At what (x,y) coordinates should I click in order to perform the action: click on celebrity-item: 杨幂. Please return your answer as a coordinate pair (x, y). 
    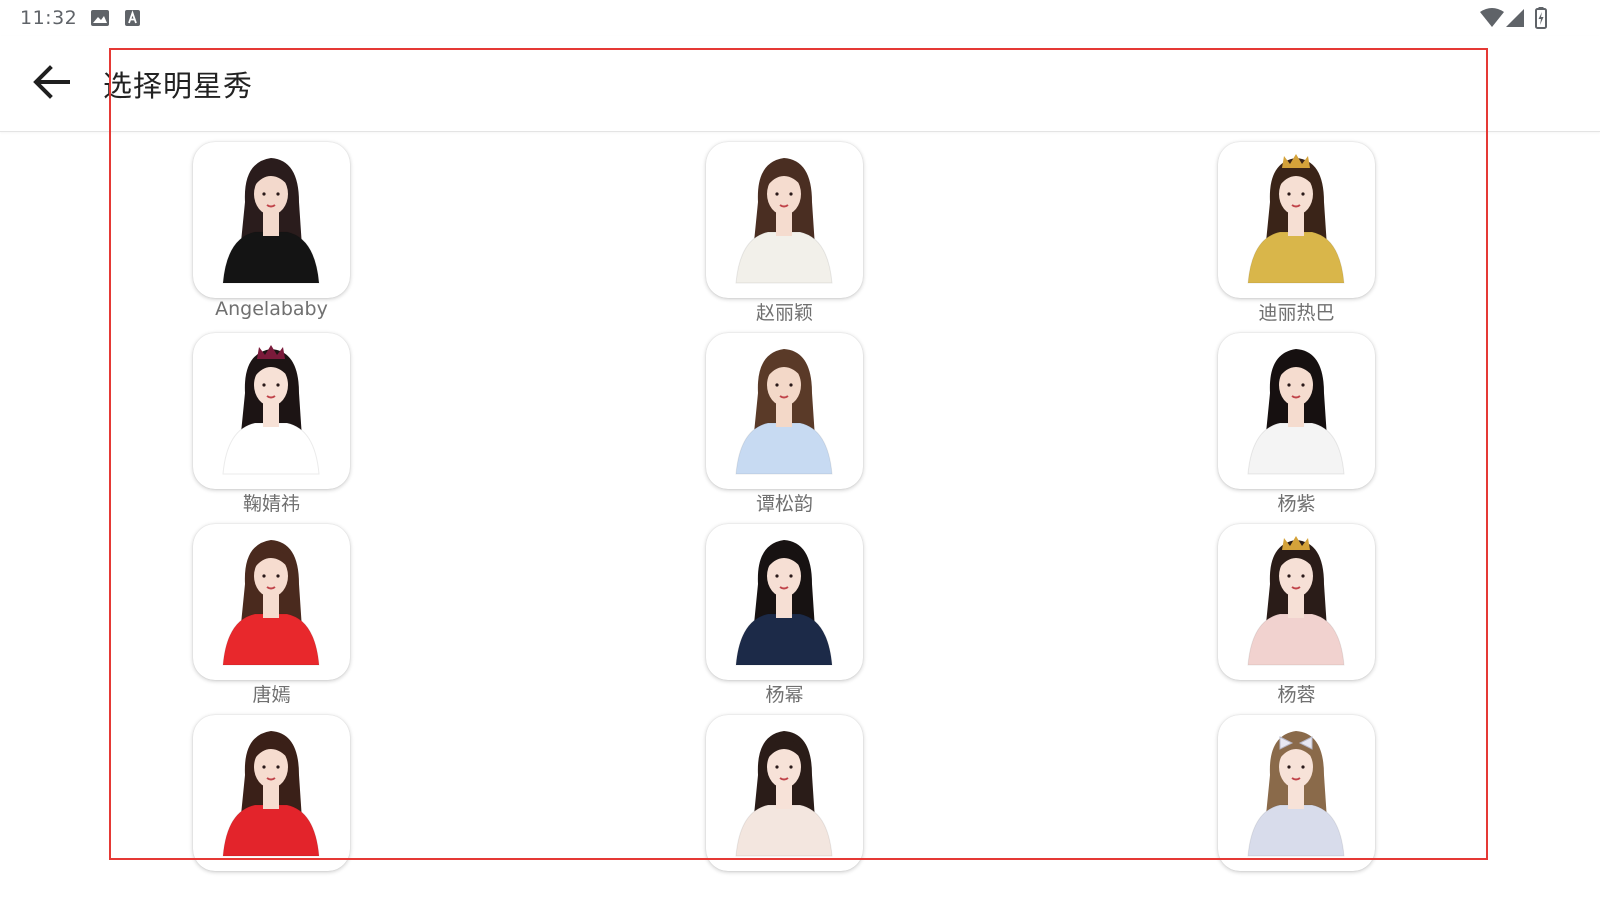
    Looking at the image, I should click on (786, 610).